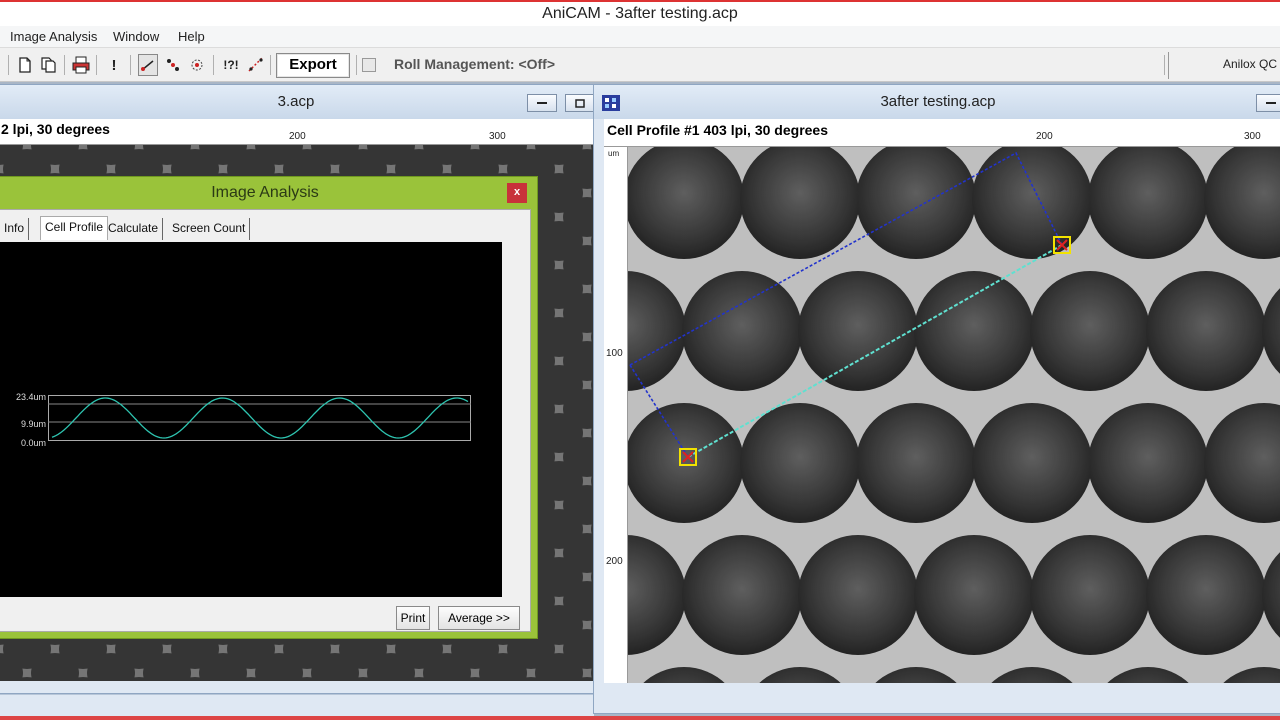  What do you see at coordinates (616, 415) in the screenshot?
I see `right-vertical-ruler: um 100 200` at bounding box center [616, 415].